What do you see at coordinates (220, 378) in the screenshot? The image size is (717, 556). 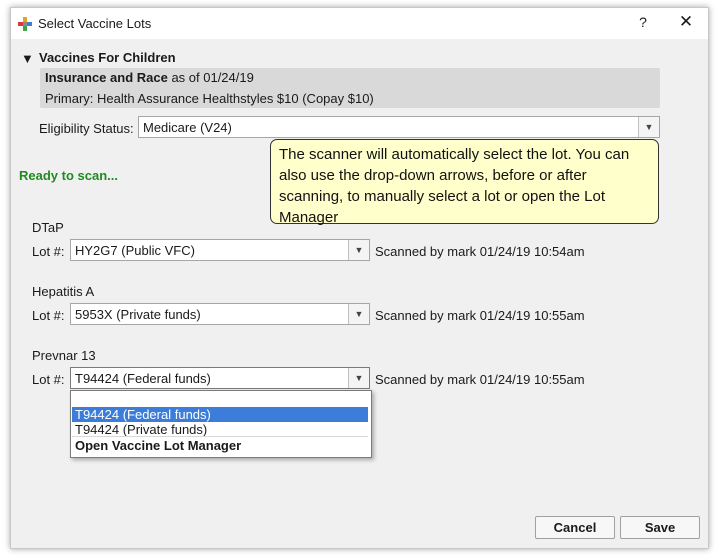 I see `lot-select: T94424 (Federal funds) ▼` at bounding box center [220, 378].